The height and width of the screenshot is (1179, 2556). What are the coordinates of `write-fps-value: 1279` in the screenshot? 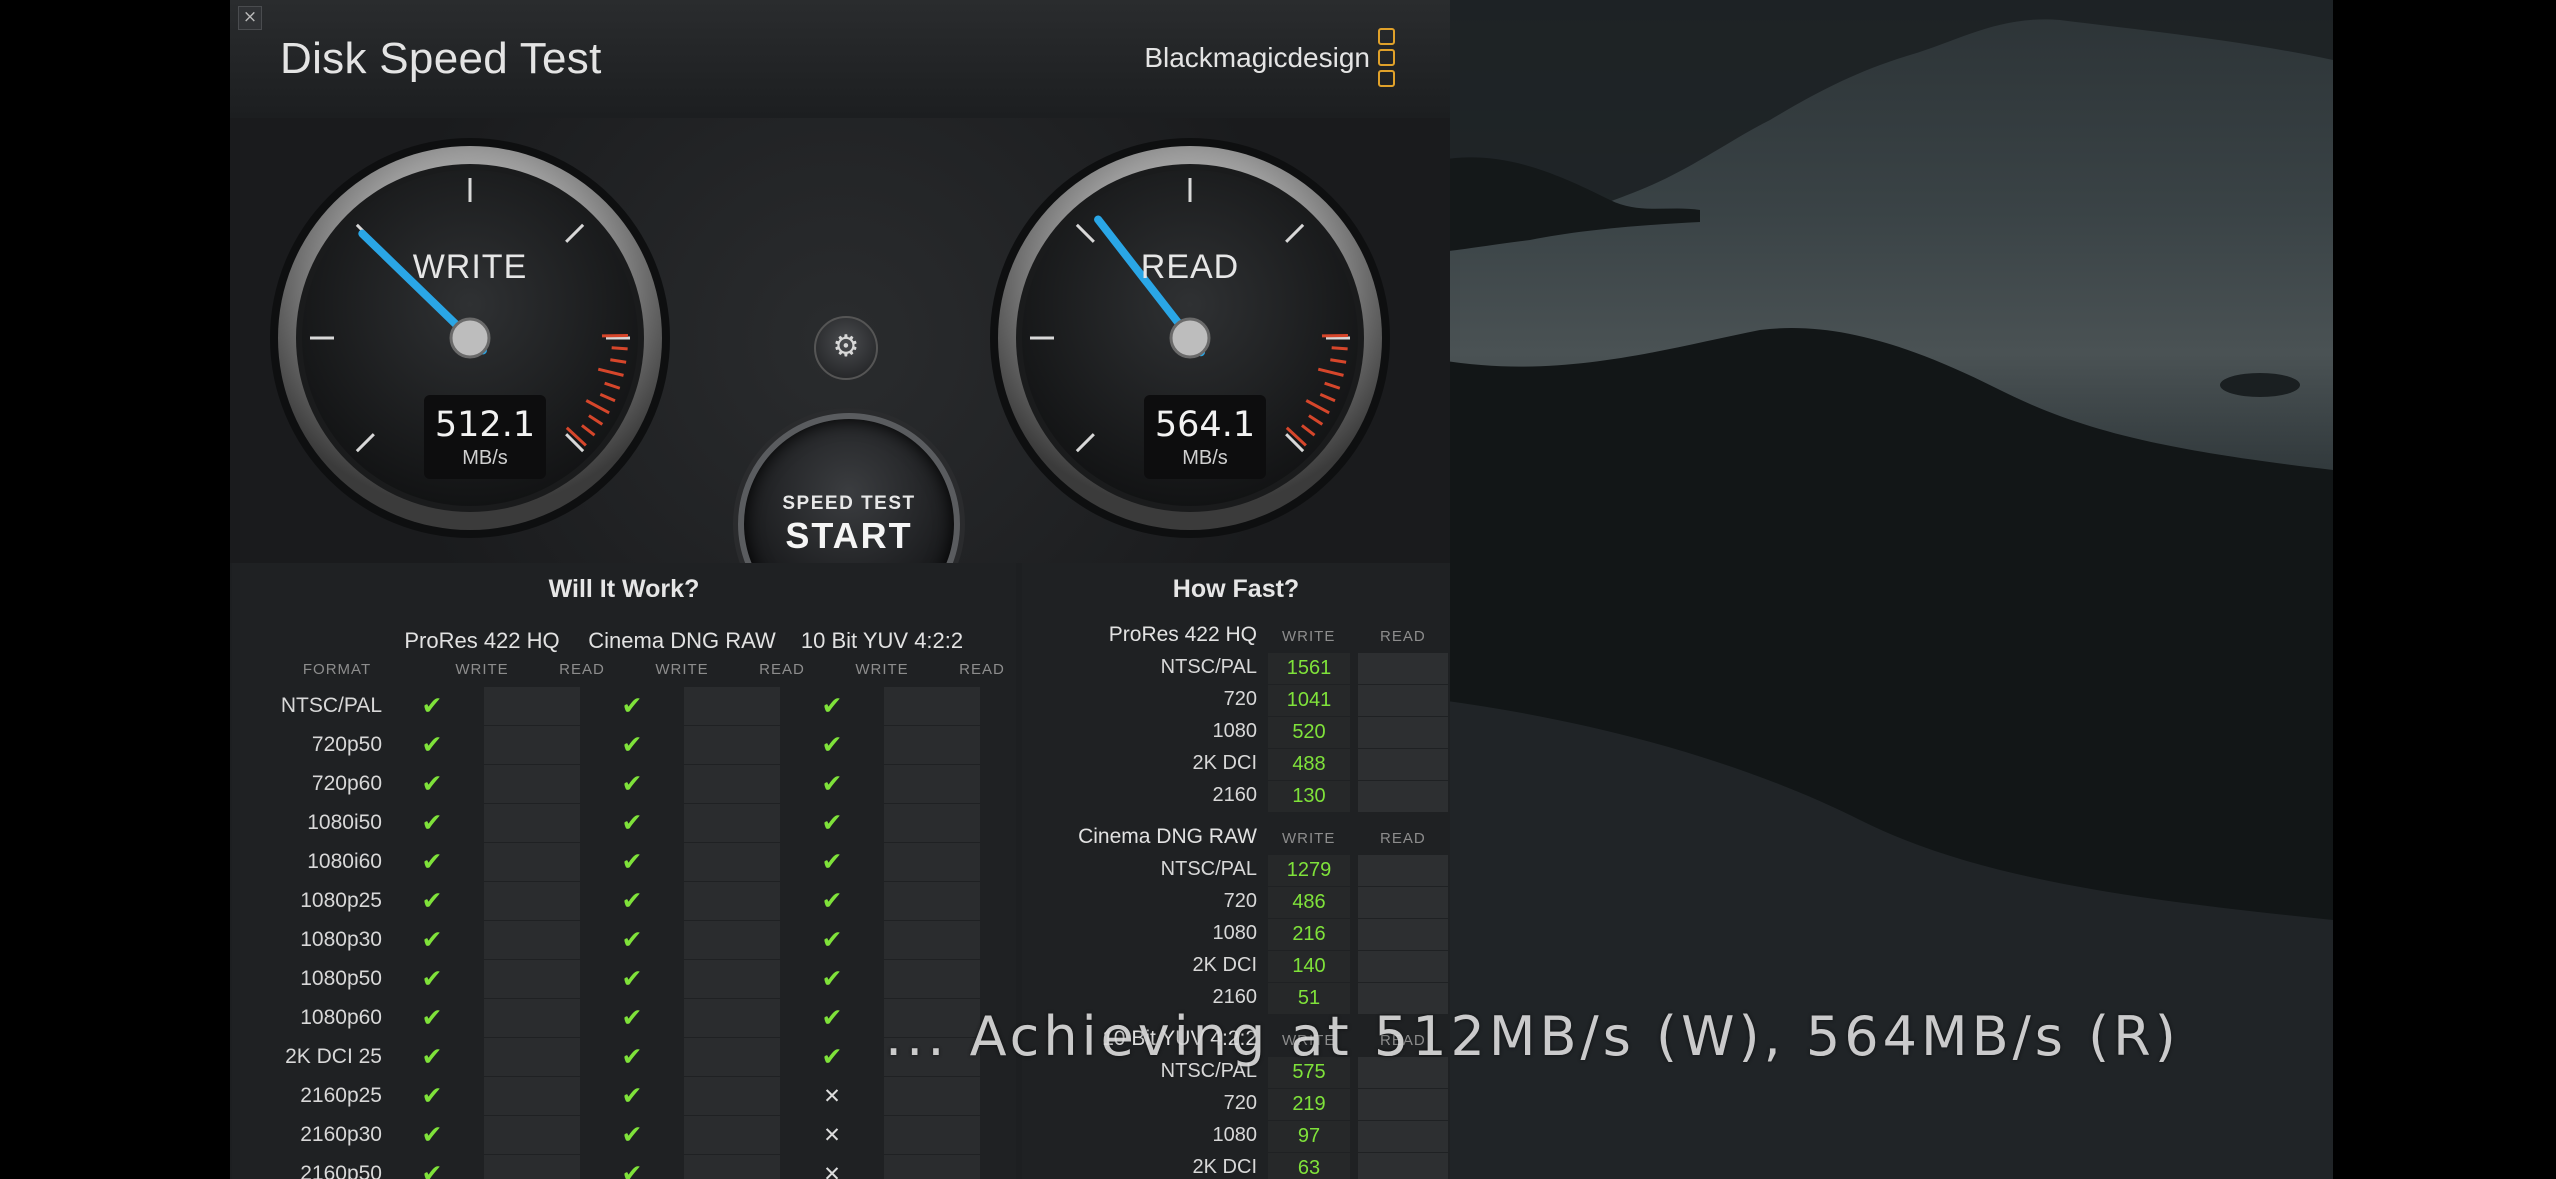 It's located at (1309, 870).